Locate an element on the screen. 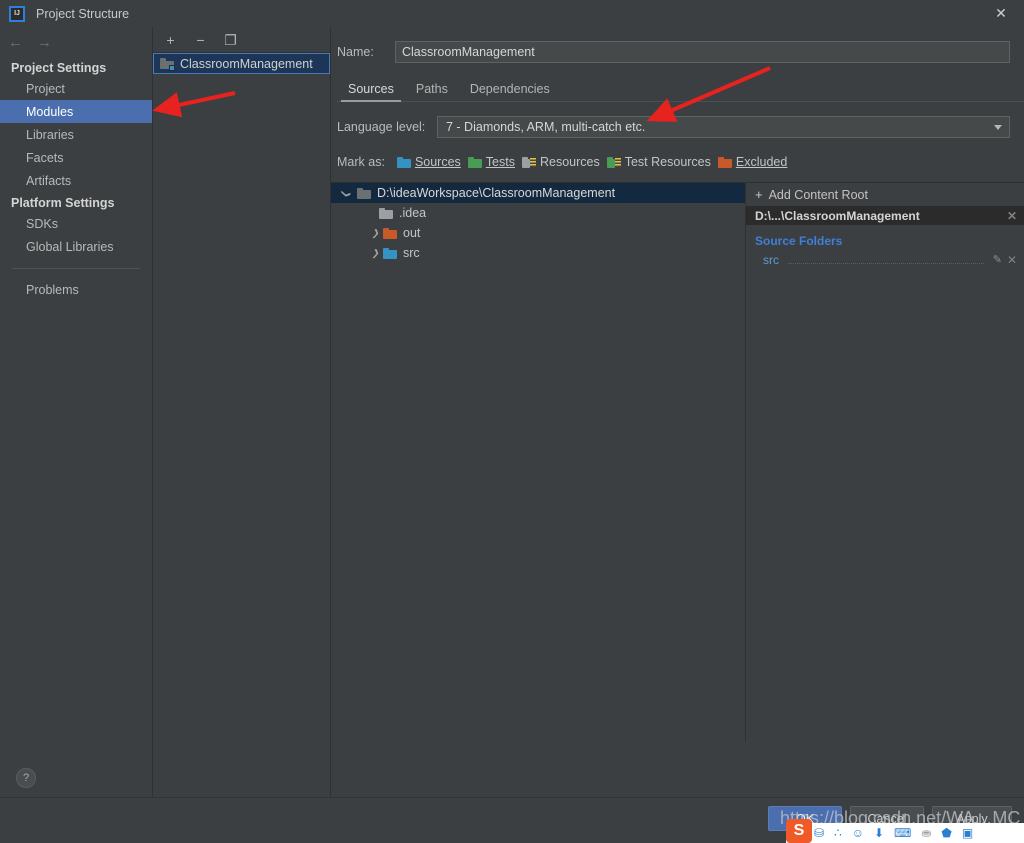  sidebar-item-problems: Problems is located at coordinates (76, 289).